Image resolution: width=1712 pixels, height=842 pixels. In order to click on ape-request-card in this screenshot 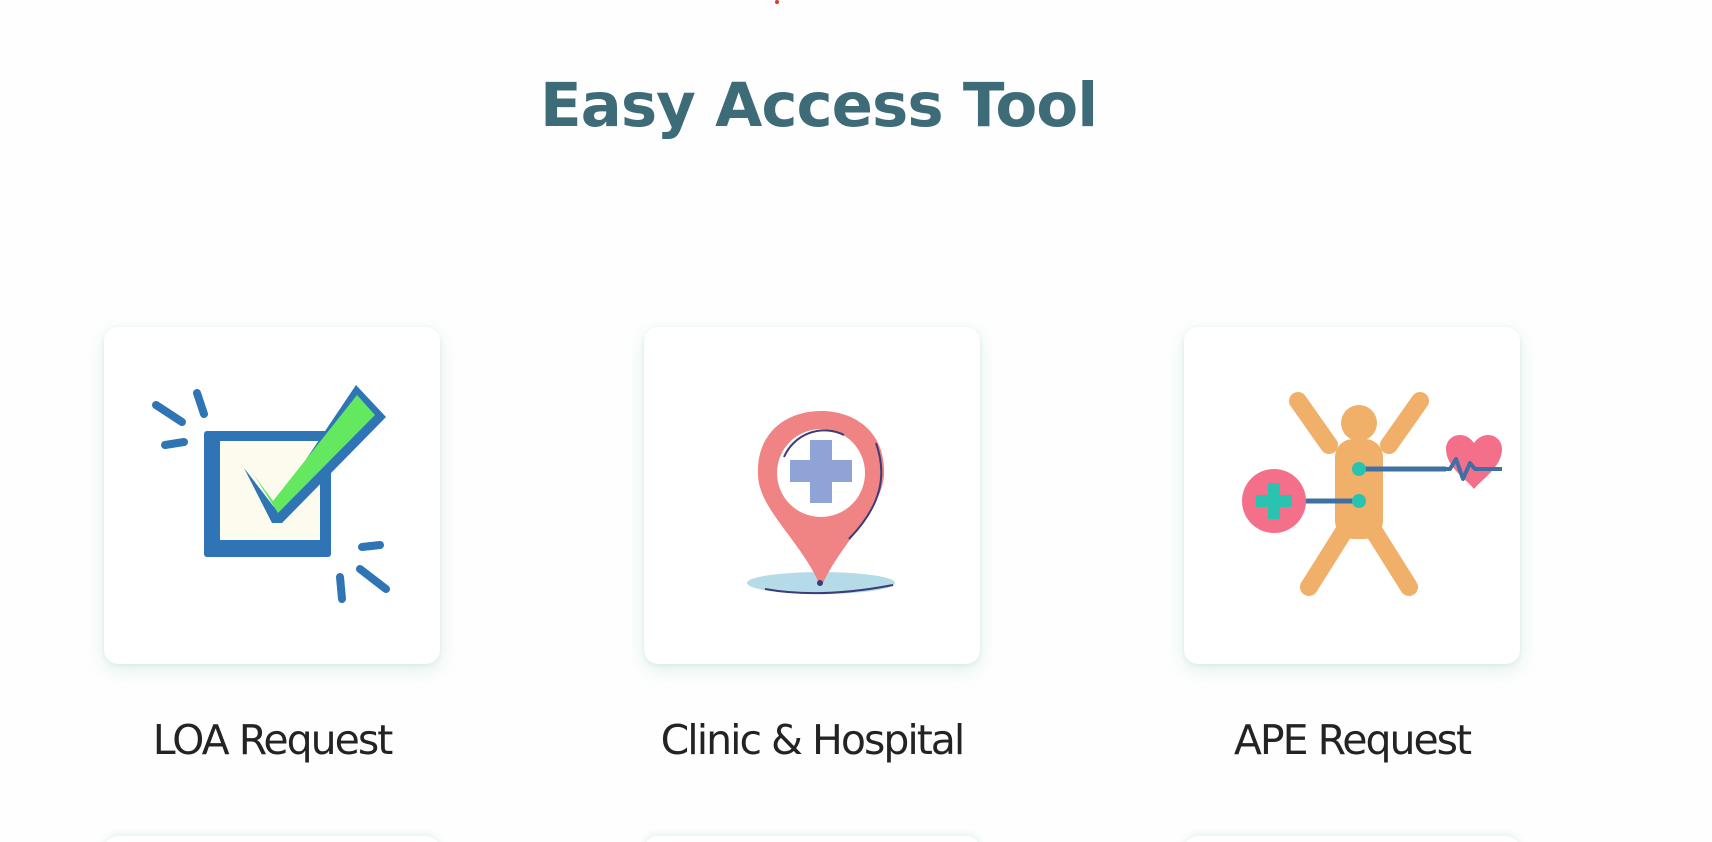, I will do `click(1352, 495)`.